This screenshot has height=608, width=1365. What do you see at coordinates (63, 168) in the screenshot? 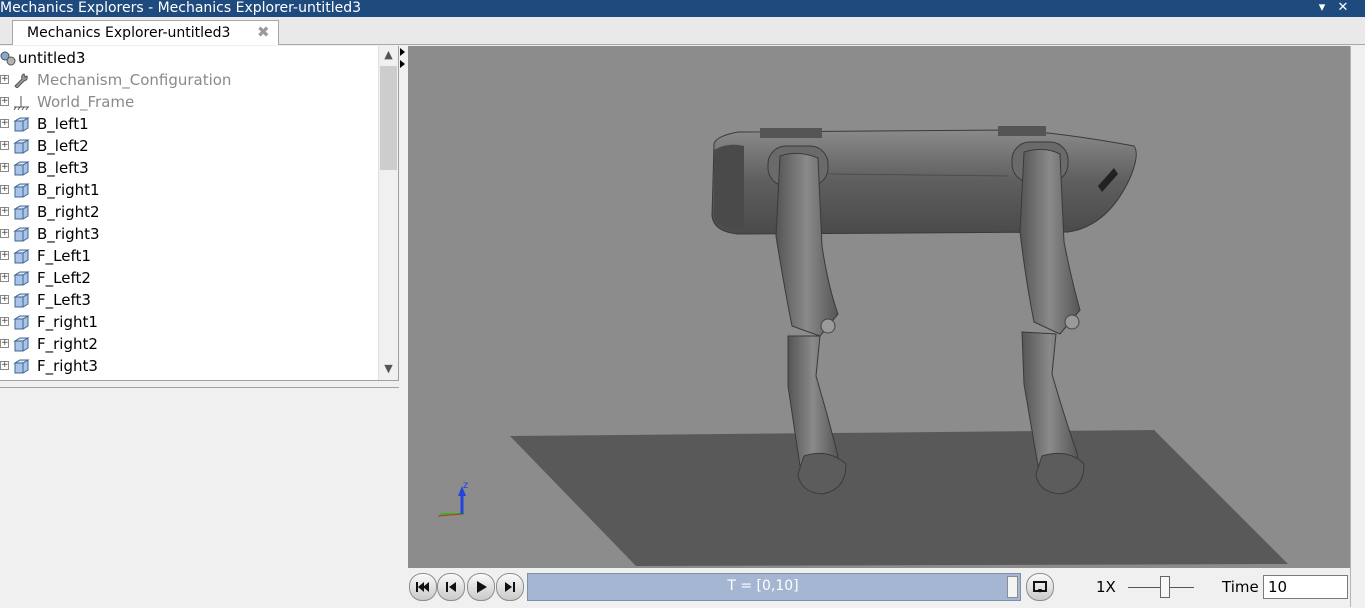
I see `tree-item-label: B_left3` at bounding box center [63, 168].